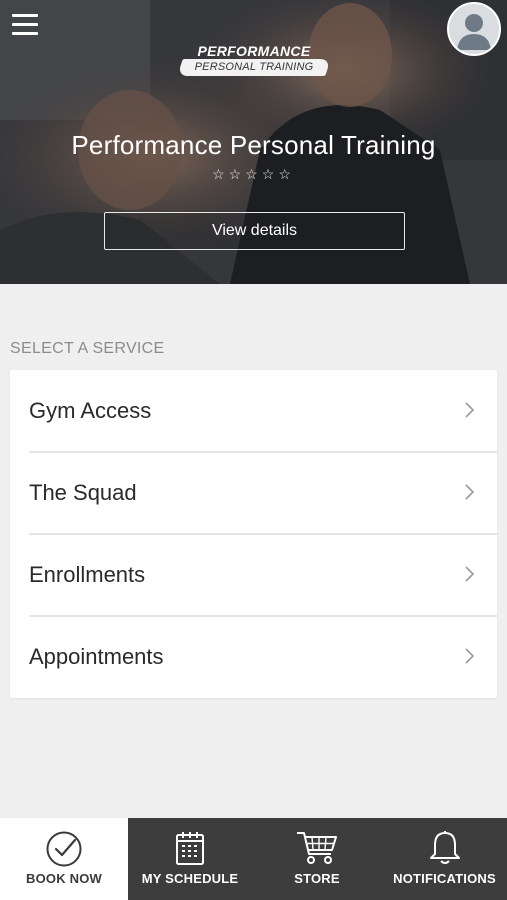  I want to click on business-title: Performance Personal Training, so click(253, 145).